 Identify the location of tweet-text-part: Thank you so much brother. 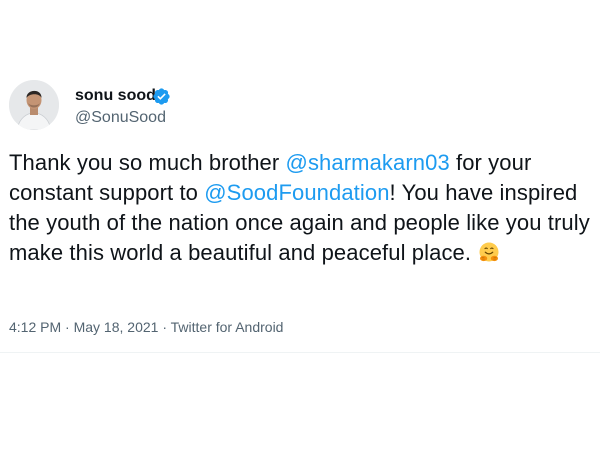
(147, 162).